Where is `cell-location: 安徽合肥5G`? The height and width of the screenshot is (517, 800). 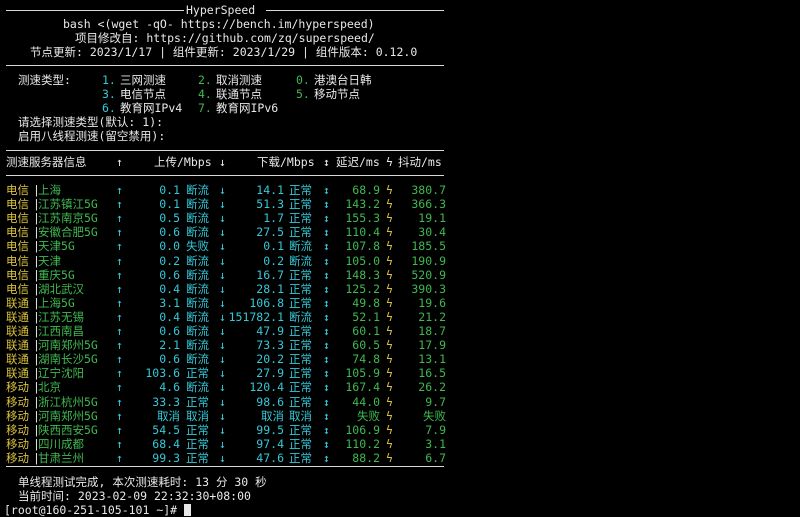
cell-location: 安徽合肥5G is located at coordinates (68, 232).